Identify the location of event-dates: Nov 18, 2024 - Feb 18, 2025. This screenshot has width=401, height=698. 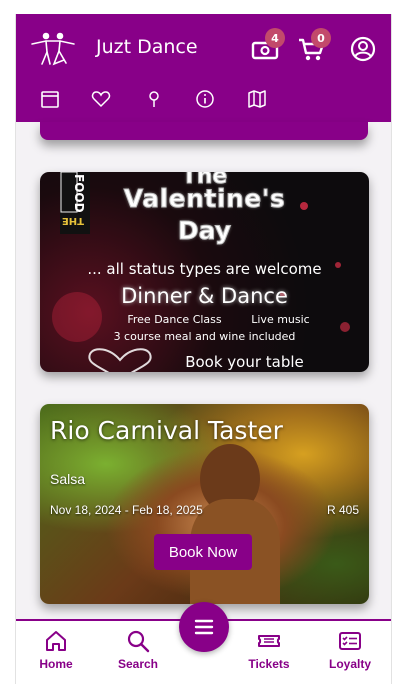
(126, 510).